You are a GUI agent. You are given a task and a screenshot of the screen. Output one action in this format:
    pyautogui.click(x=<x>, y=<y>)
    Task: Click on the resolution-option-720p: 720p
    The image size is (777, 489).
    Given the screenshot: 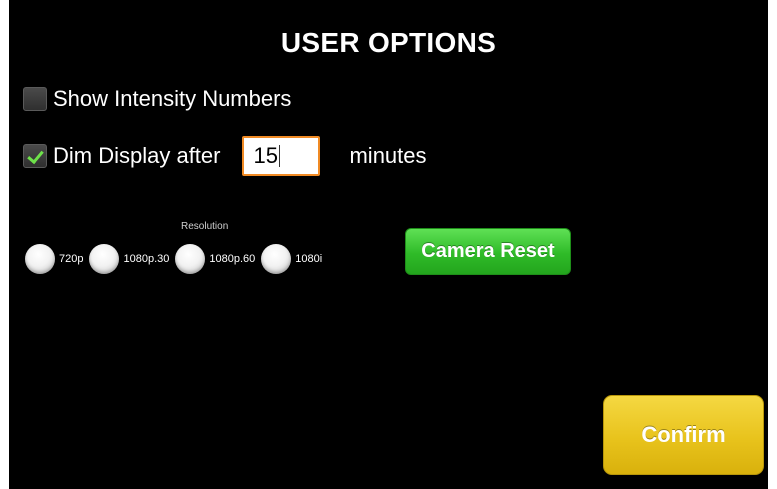 What is the action you would take?
    pyautogui.click(x=54, y=259)
    